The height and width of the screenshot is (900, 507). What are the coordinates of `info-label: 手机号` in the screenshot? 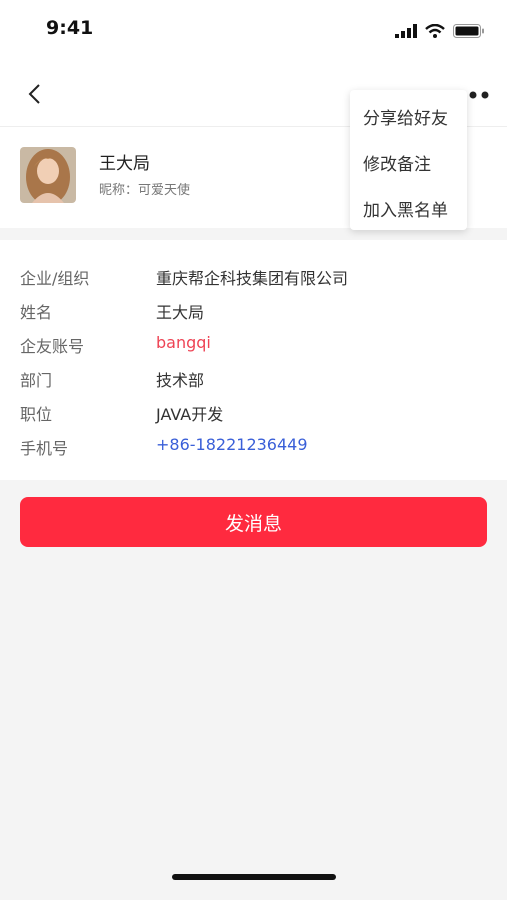 It's located at (44, 448).